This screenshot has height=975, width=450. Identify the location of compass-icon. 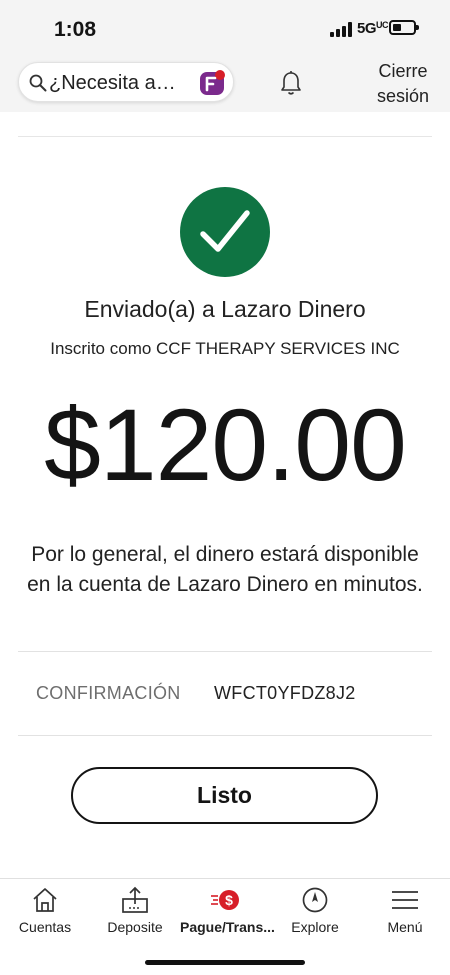
(315, 900).